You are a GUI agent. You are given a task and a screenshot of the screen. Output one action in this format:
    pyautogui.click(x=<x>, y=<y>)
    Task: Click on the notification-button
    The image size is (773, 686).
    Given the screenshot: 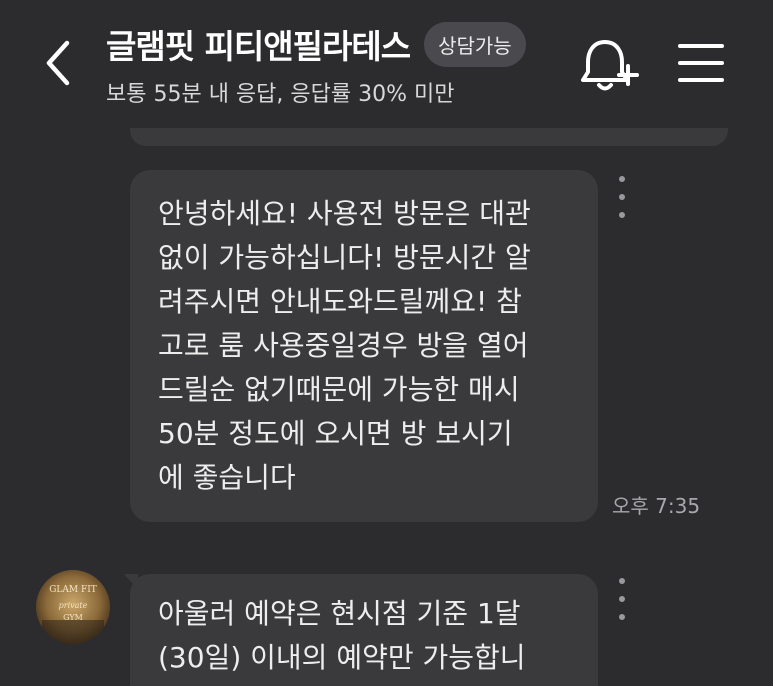 What is the action you would take?
    pyautogui.click(x=609, y=66)
    